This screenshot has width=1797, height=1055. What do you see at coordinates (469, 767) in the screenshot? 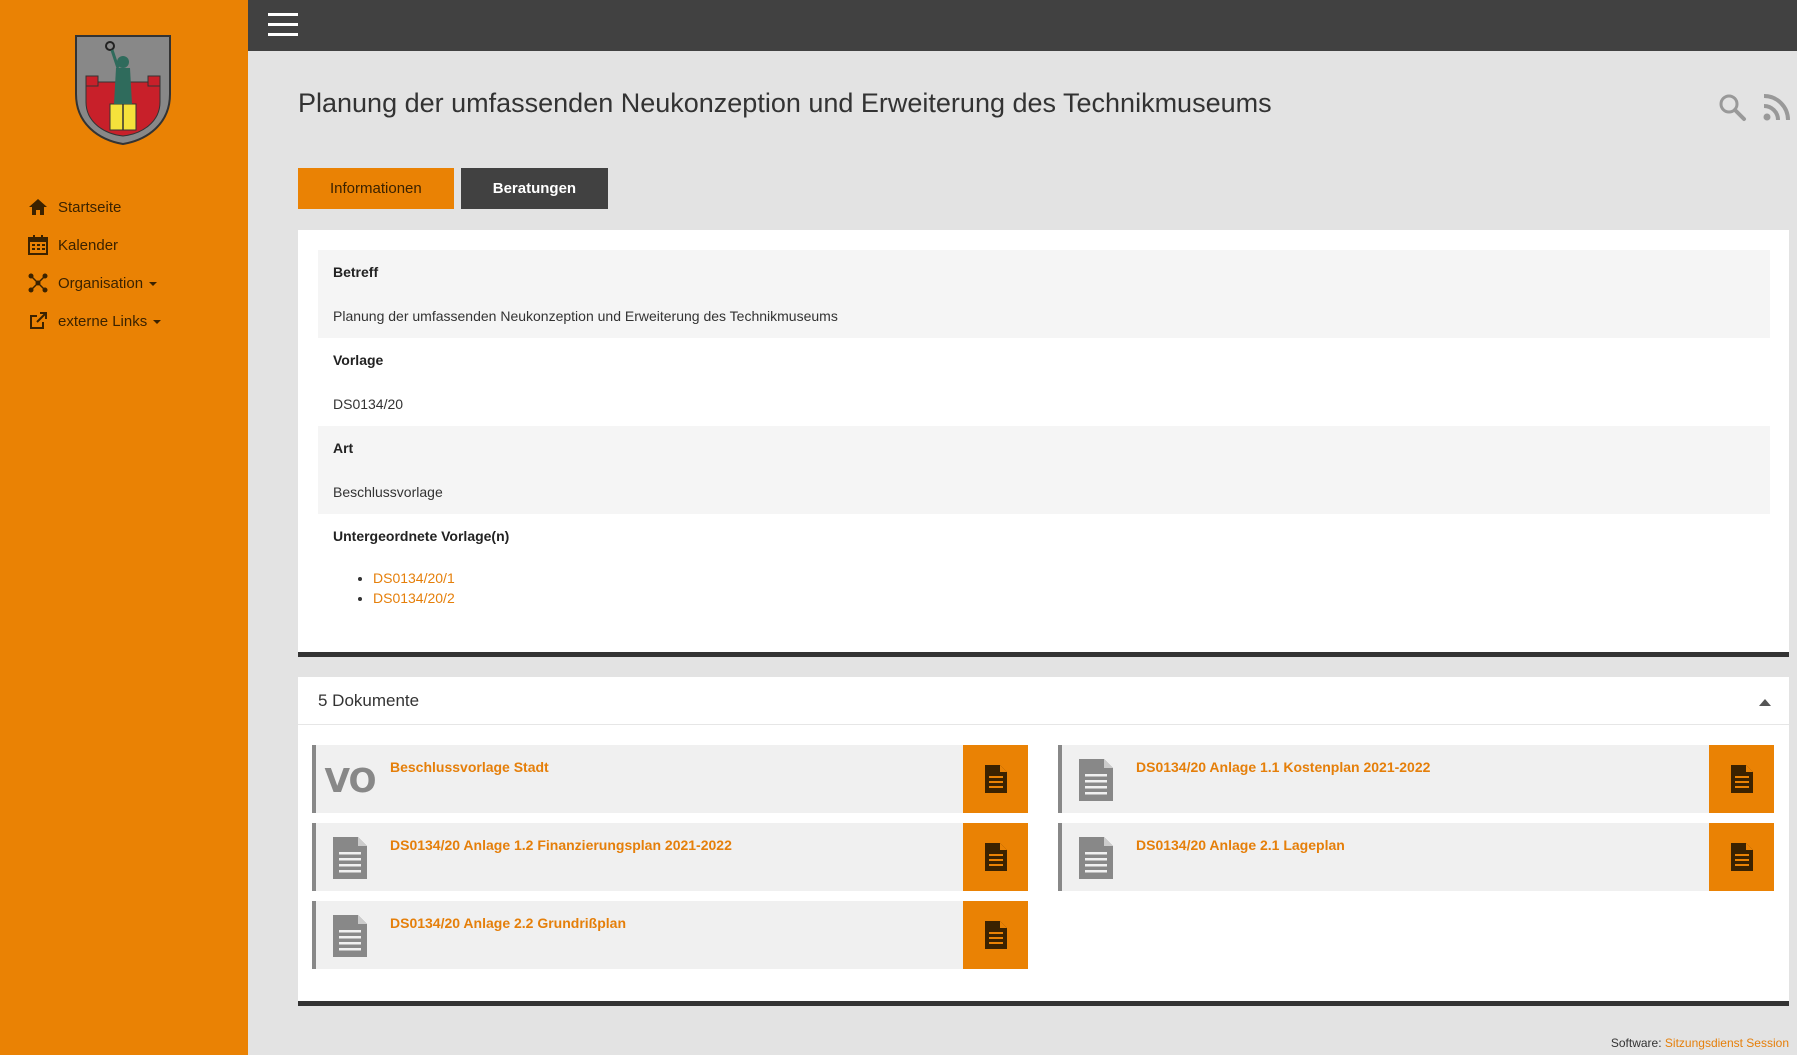
I see `document-link: Beschlussvorlage Stadt` at bounding box center [469, 767].